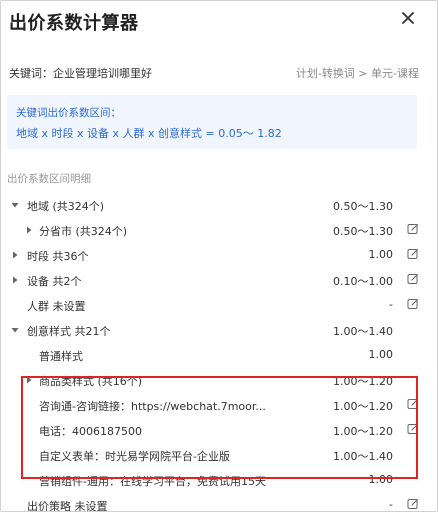  Describe the element at coordinates (219, 380) in the screenshot. I see `detail-row: 商品类样式 (共16个) 1.00～1.20` at that location.